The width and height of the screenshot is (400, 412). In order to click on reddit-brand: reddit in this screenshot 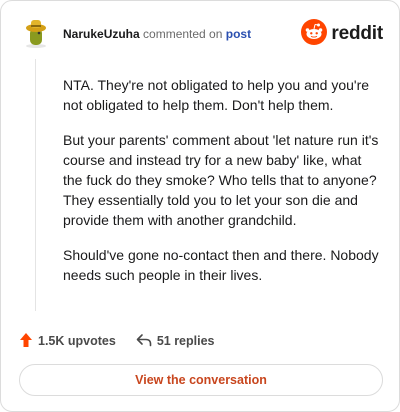, I will do `click(342, 34)`.